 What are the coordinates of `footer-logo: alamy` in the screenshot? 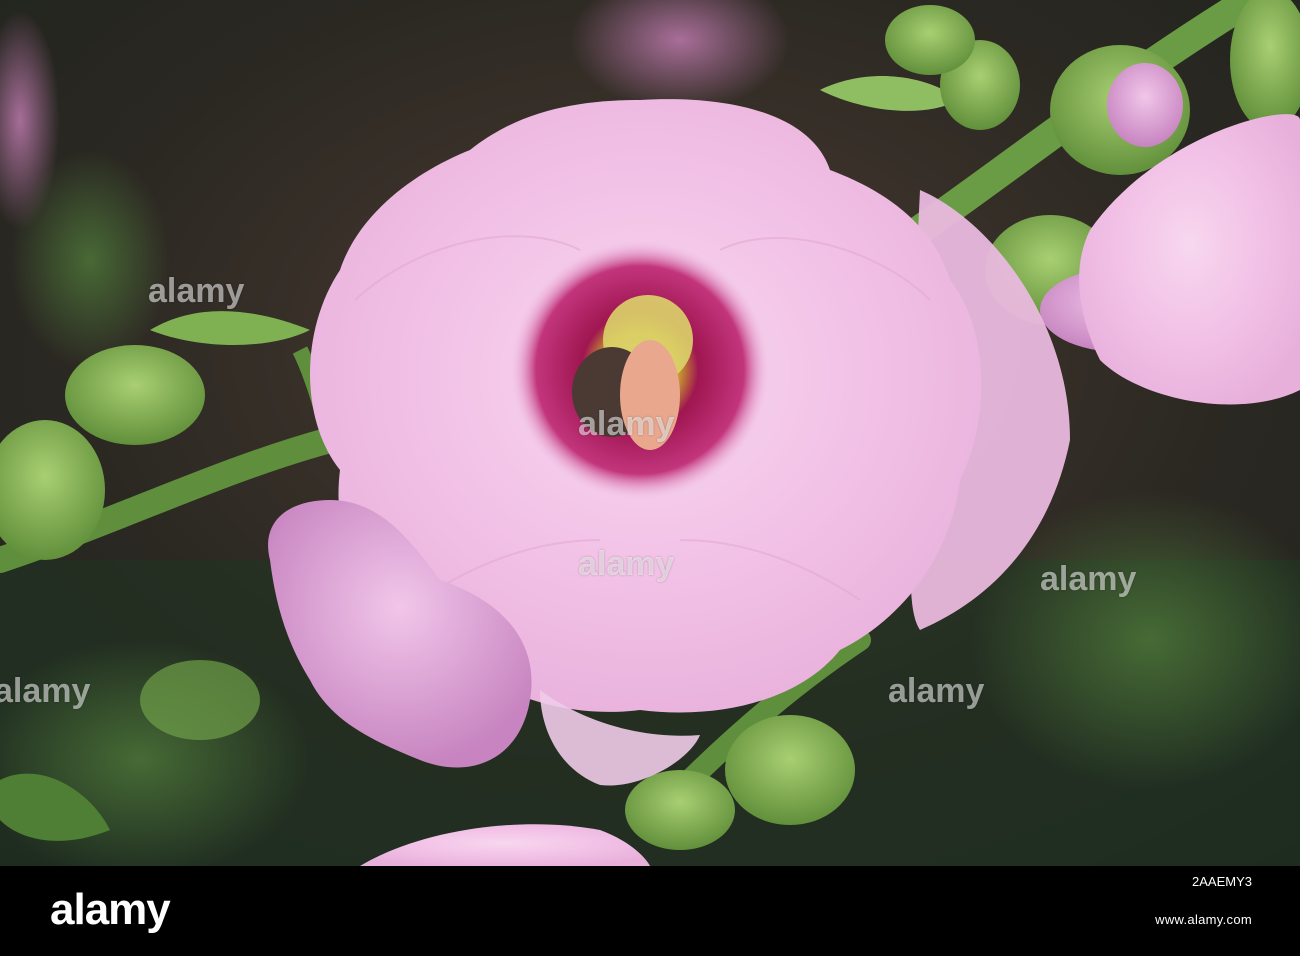 It's located at (110, 909).